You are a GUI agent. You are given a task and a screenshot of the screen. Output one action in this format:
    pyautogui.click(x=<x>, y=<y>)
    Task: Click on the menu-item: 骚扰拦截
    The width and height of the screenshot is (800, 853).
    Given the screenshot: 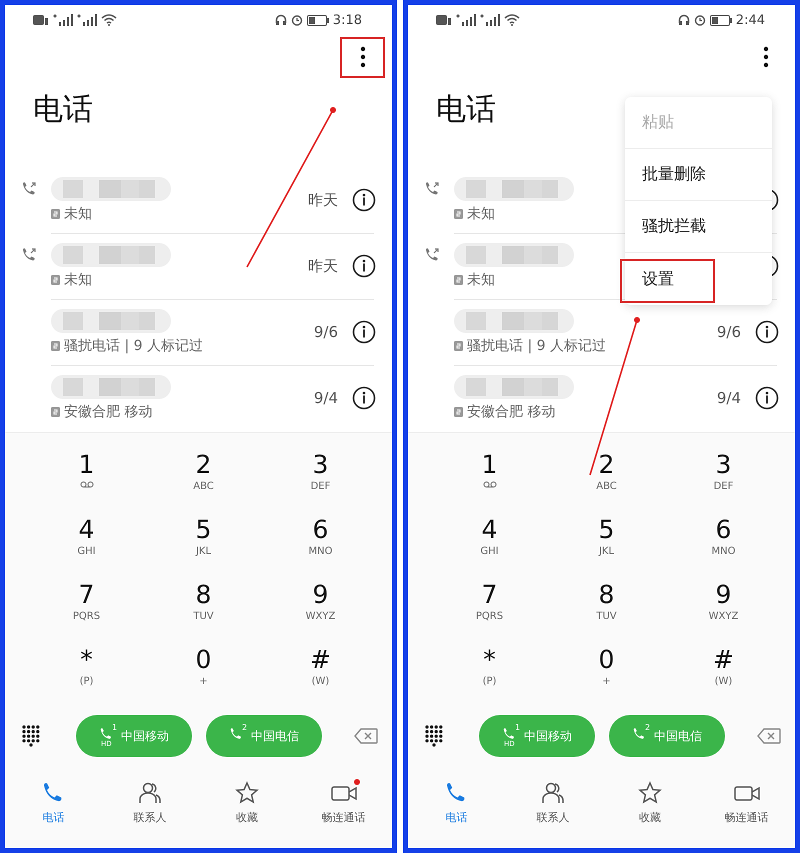 What is the action you would take?
    pyautogui.click(x=698, y=227)
    